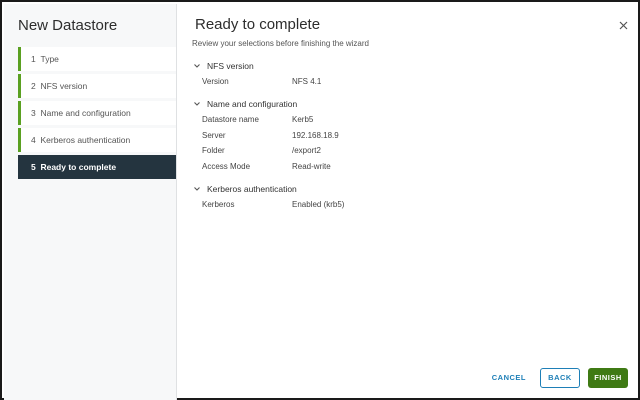 This screenshot has height=400, width=640. I want to click on step-type: 1 Type, so click(97, 59).